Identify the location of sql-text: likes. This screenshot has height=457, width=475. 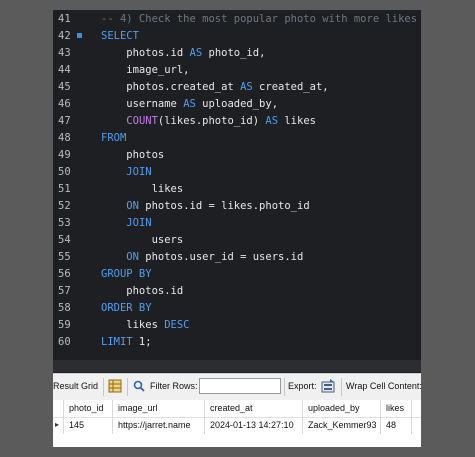
(297, 121).